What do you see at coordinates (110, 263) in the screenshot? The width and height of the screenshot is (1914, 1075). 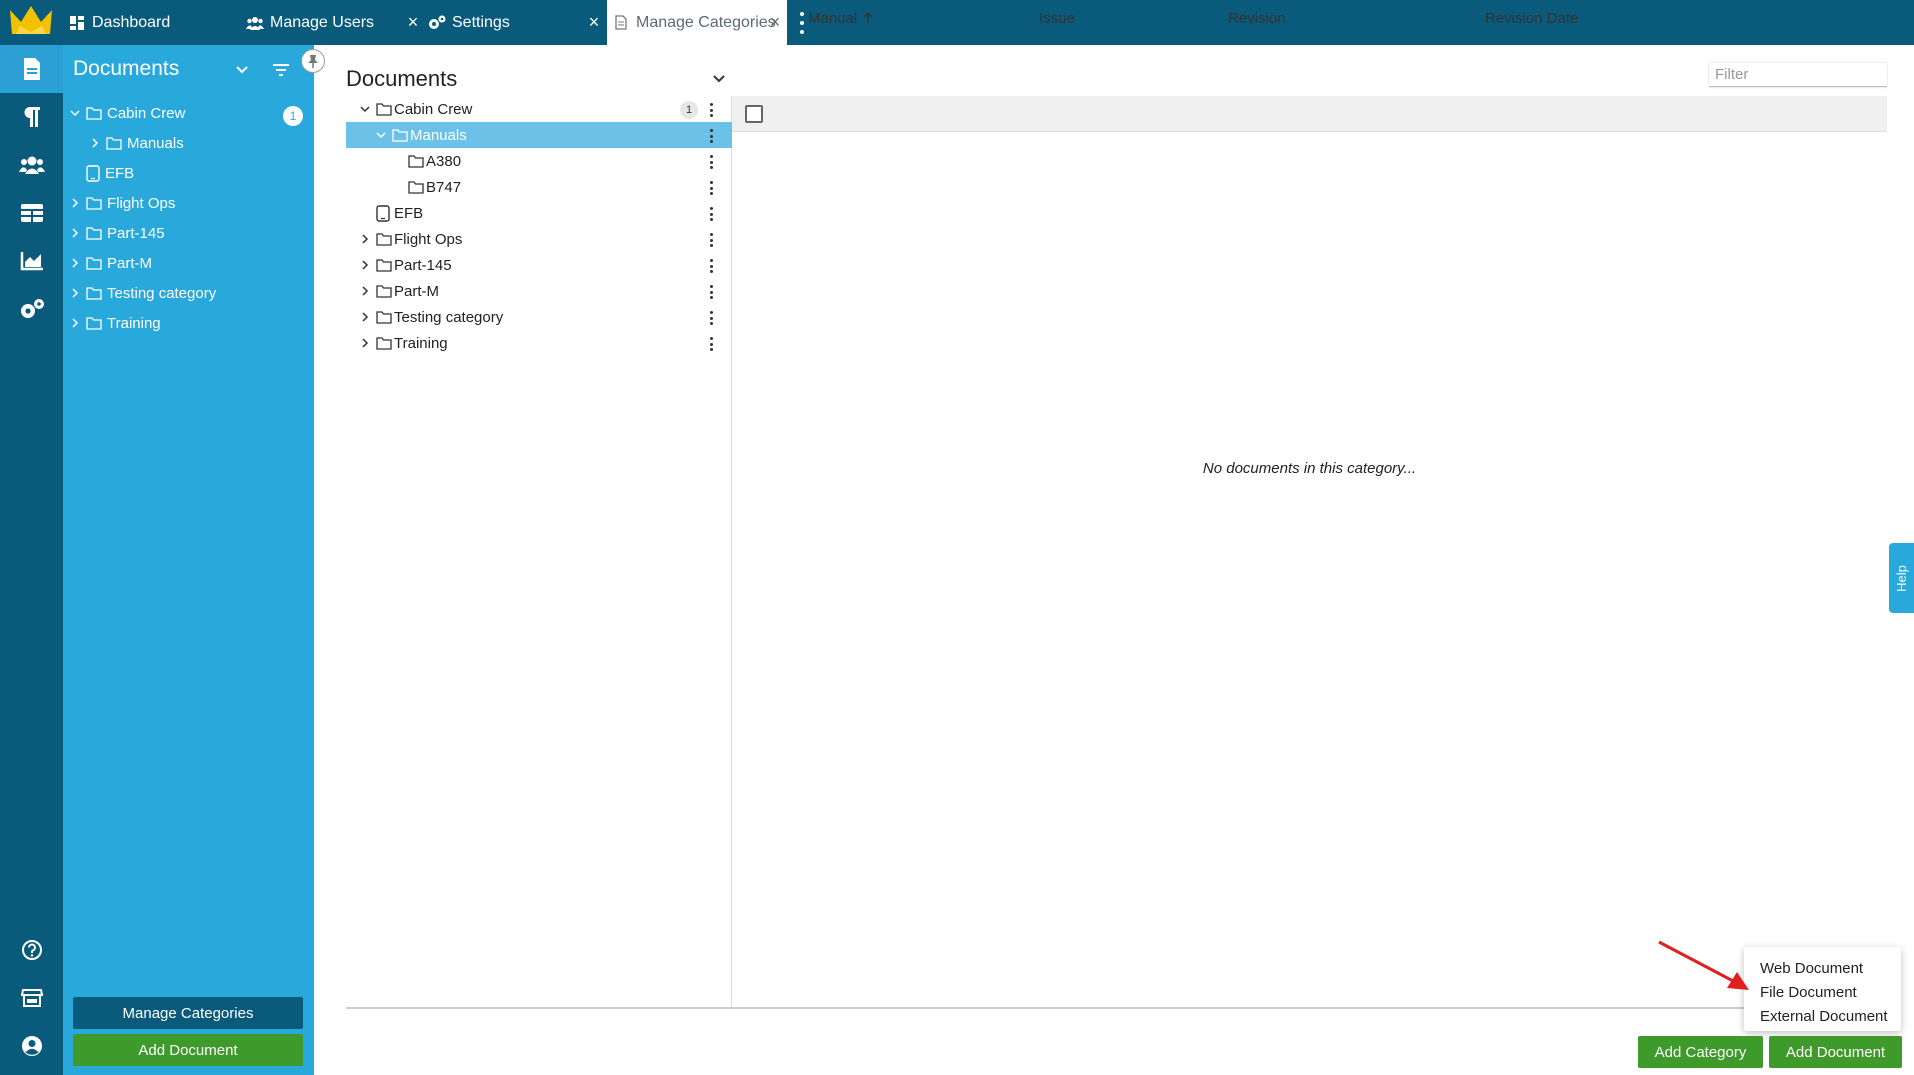 I see `sidebar-item-part-m: Part-M` at bounding box center [110, 263].